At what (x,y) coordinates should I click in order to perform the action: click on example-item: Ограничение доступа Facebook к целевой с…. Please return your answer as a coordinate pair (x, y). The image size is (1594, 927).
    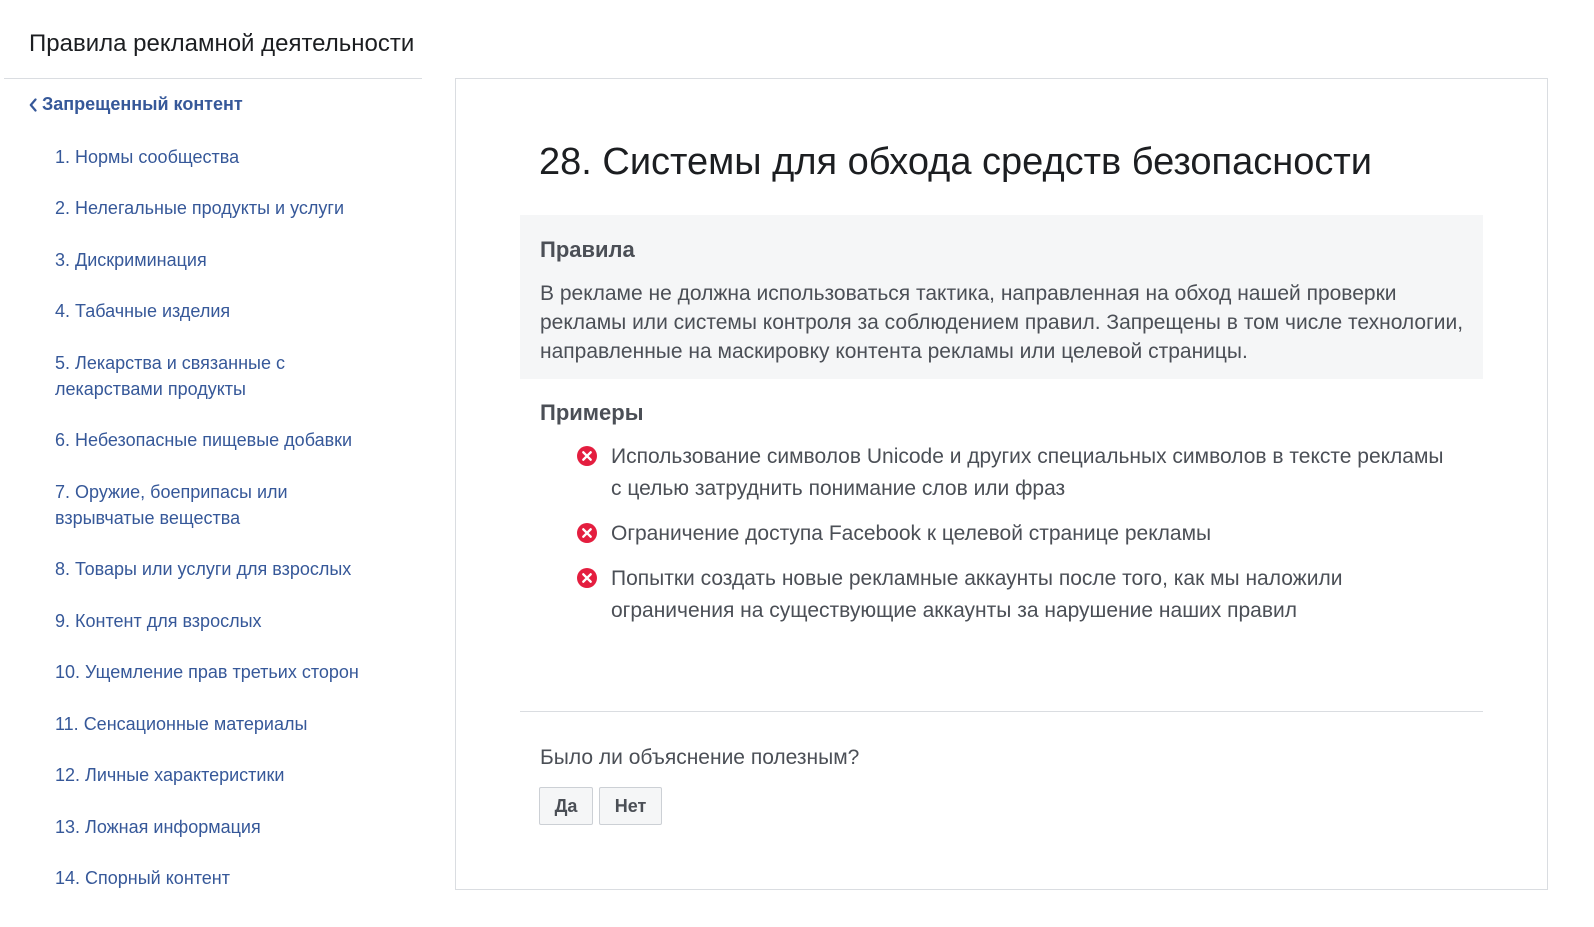
    Looking at the image, I should click on (1017, 534).